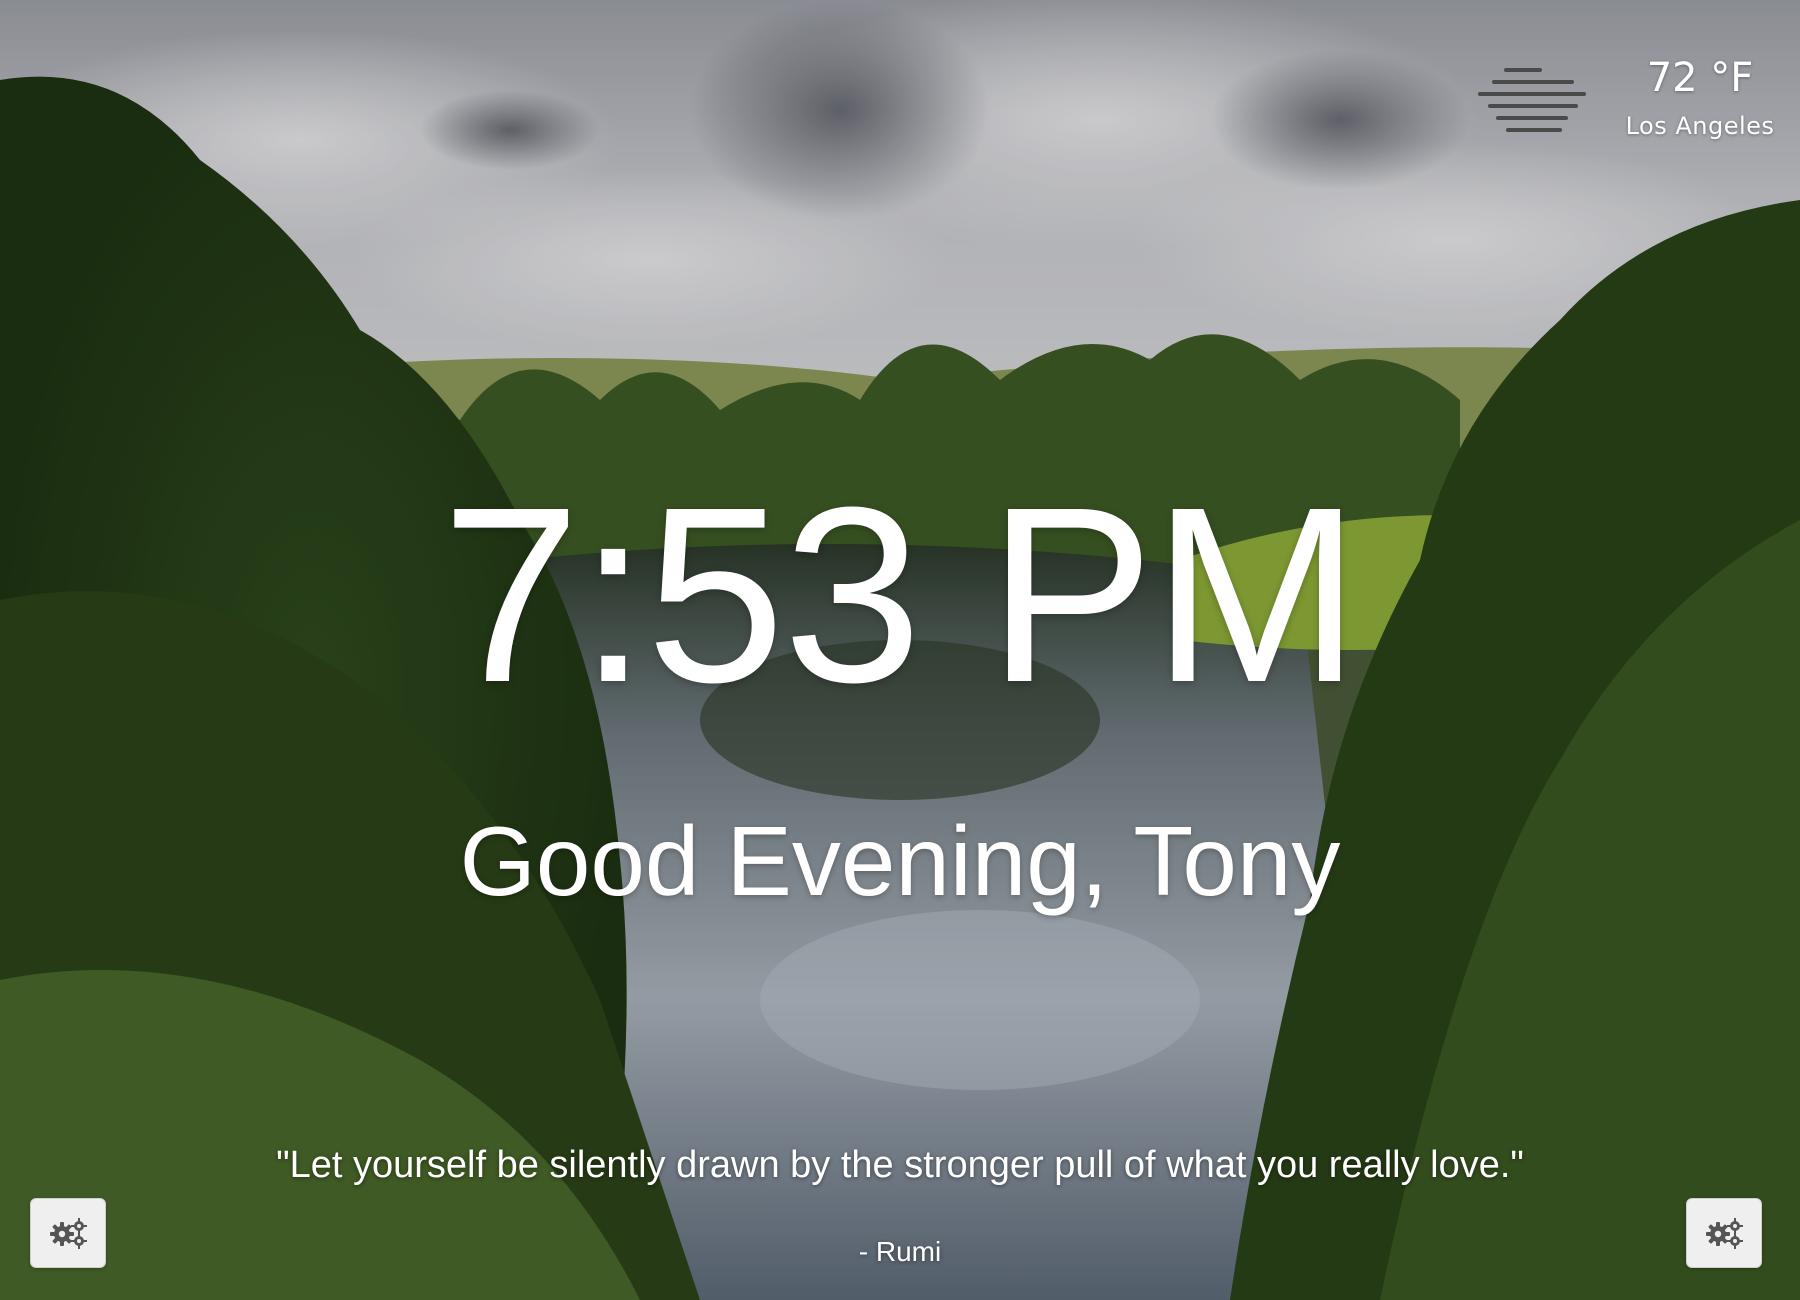  What do you see at coordinates (1532, 100) in the screenshot?
I see `fog-icon` at bounding box center [1532, 100].